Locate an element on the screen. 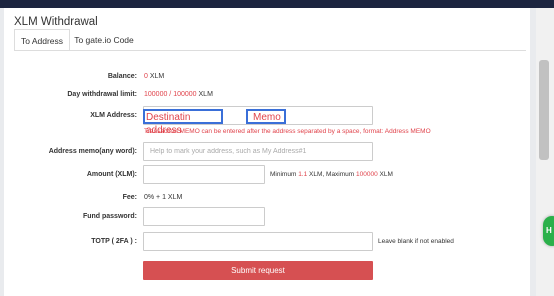 The height and width of the screenshot is (296, 554). tabs-divider is located at coordinates (270, 50).